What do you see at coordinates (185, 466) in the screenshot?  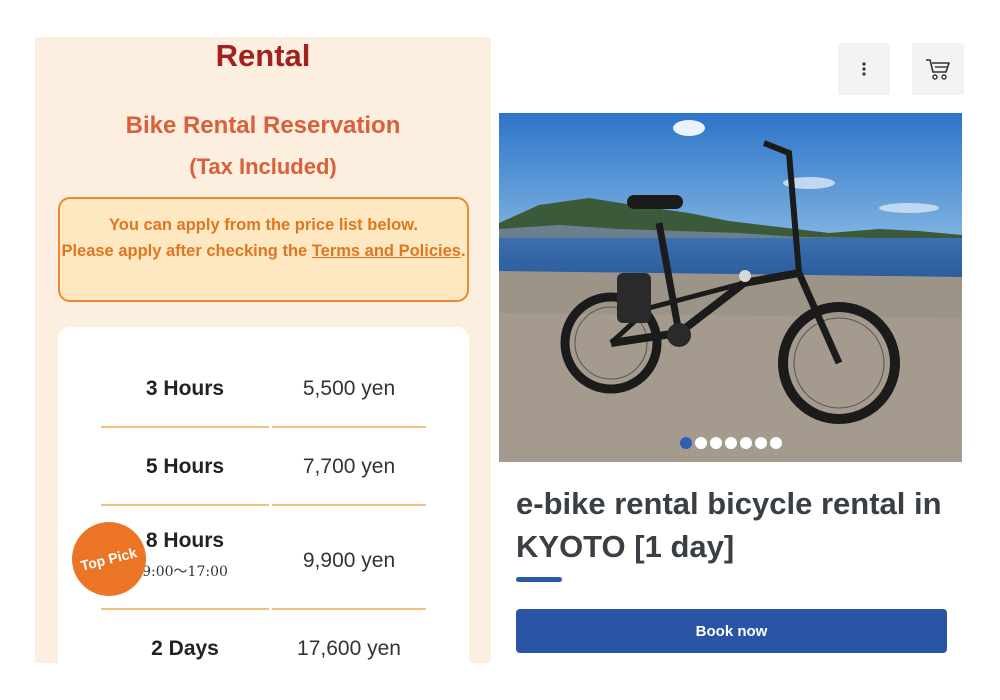 I see `duration-label: 5 Hours` at bounding box center [185, 466].